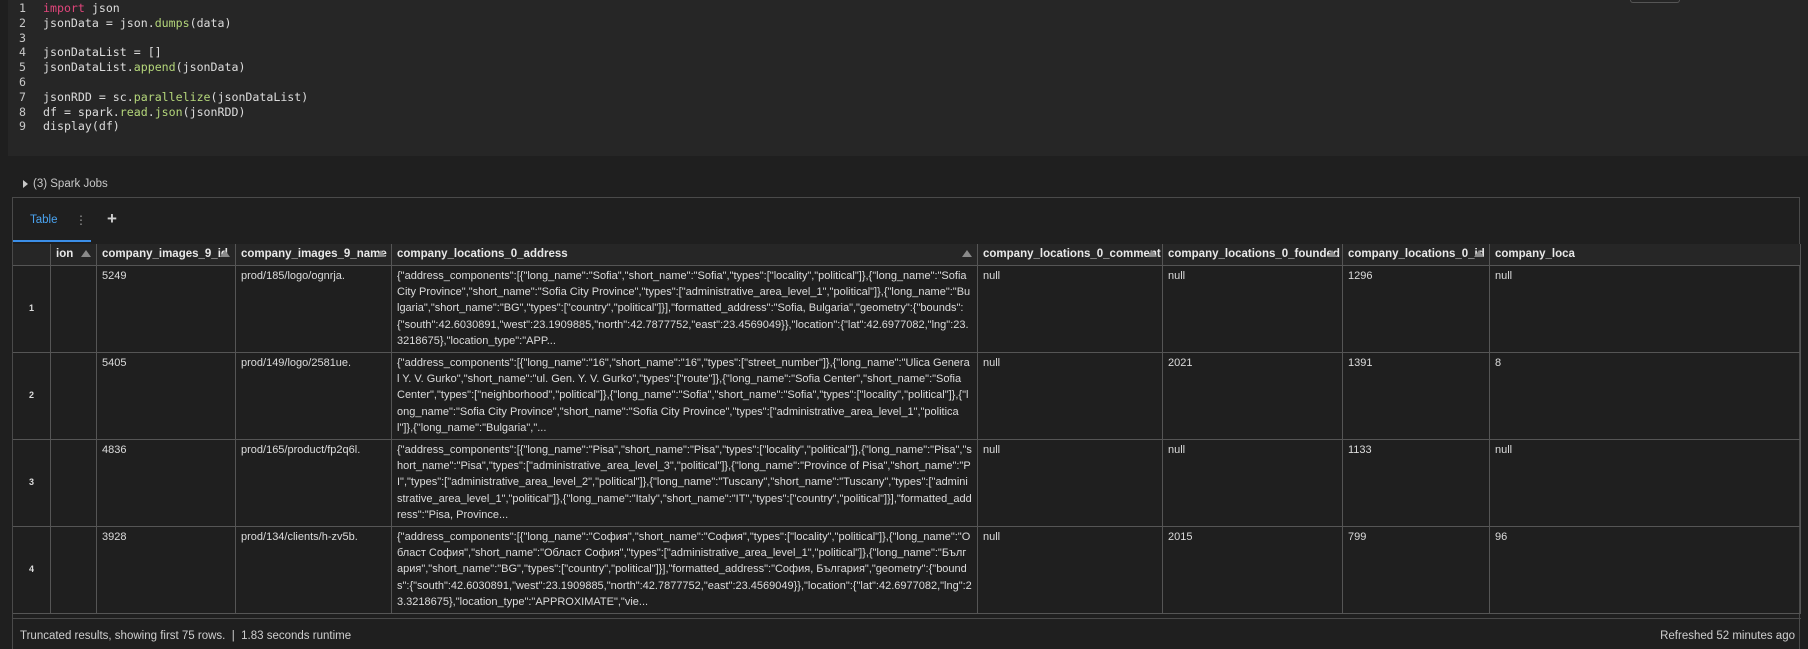 The image size is (1808, 649). I want to click on tab-table-label: Table, so click(44, 220).